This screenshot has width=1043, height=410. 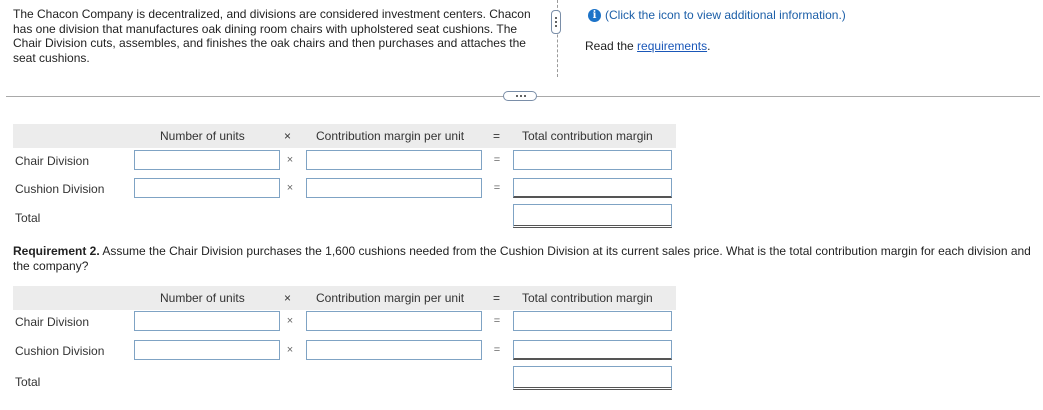 What do you see at coordinates (592, 160) in the screenshot?
I see `chair-total-cm-input` at bounding box center [592, 160].